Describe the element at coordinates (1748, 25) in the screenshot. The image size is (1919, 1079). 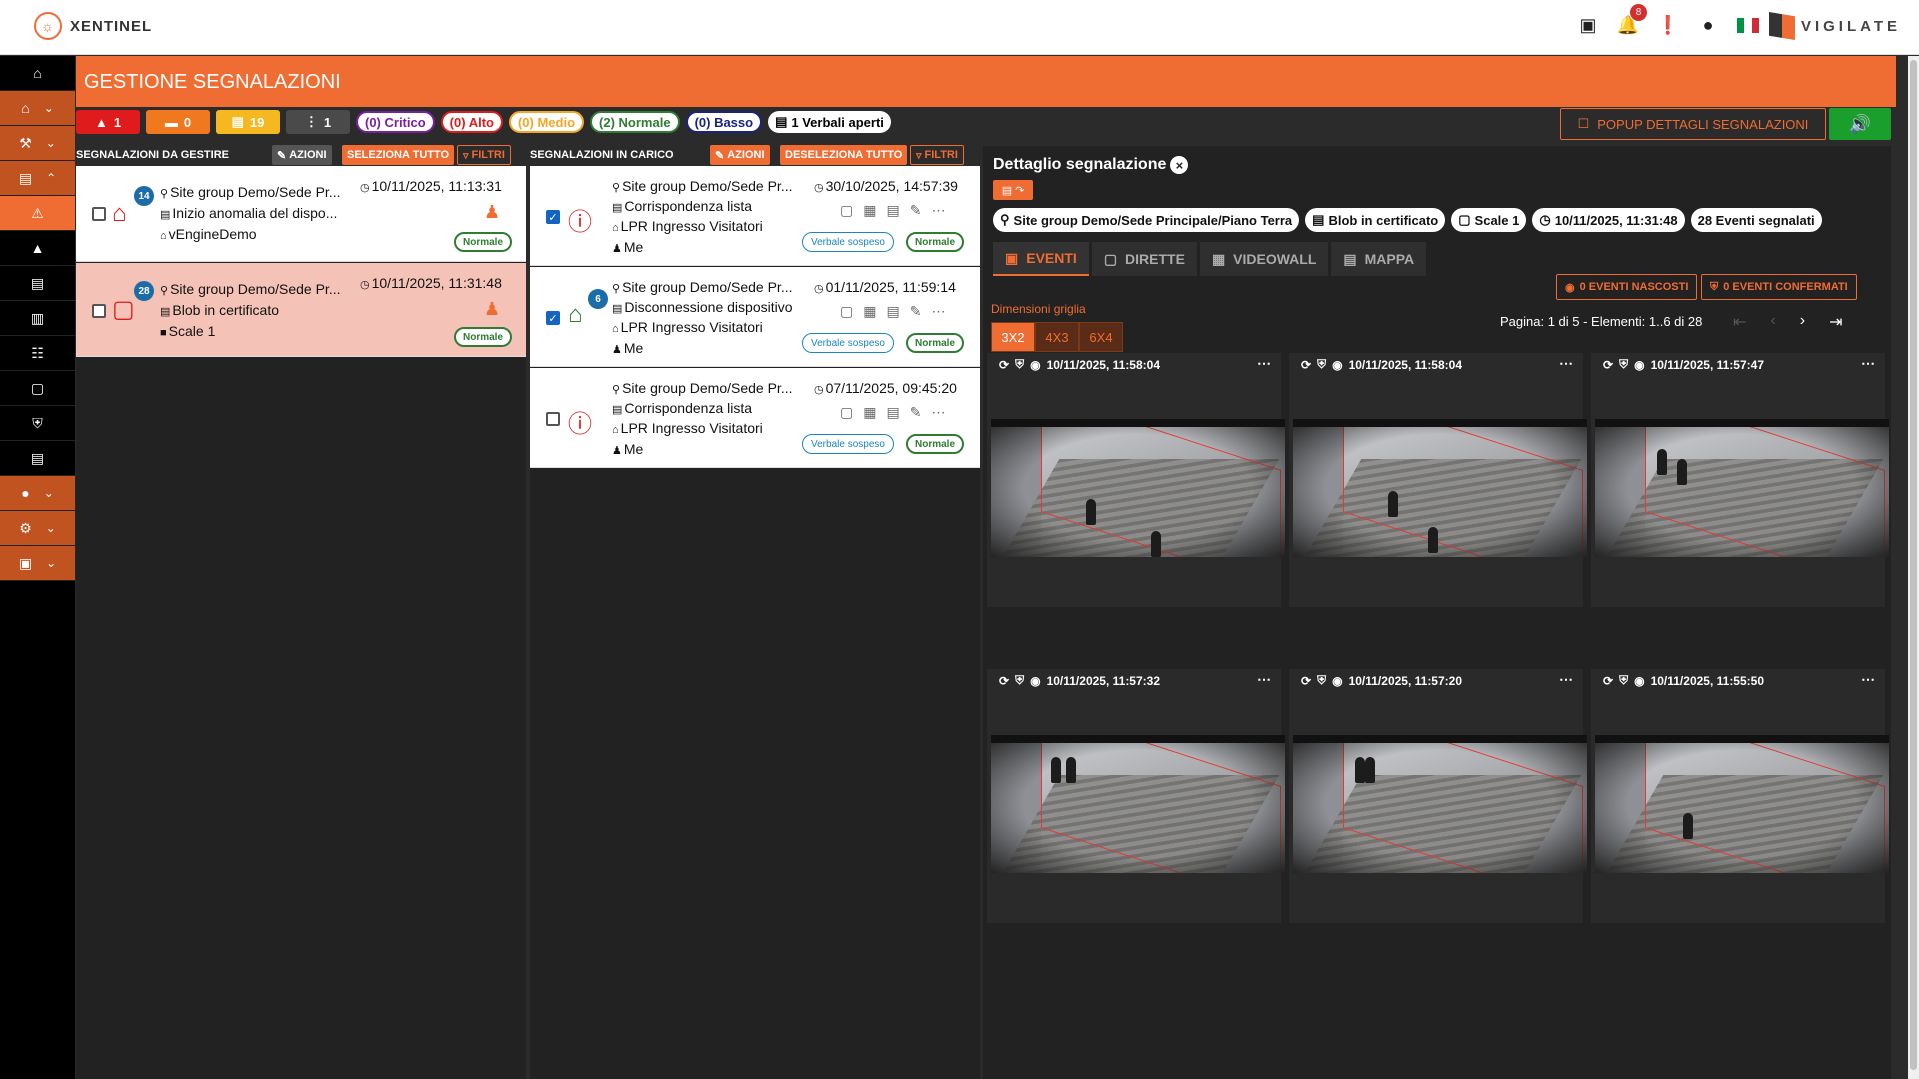
I see `italian-flag-icon` at that location.